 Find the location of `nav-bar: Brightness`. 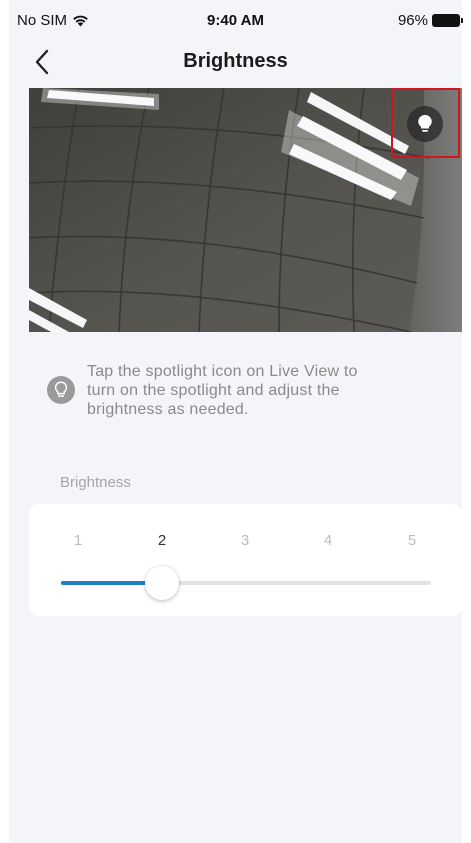

nav-bar: Brightness is located at coordinates (235, 63).